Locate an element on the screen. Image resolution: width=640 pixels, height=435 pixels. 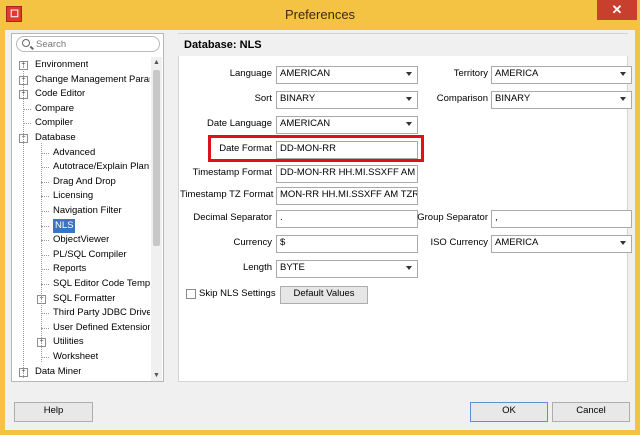
tree-item: Code Editor is located at coordinates (60, 94).